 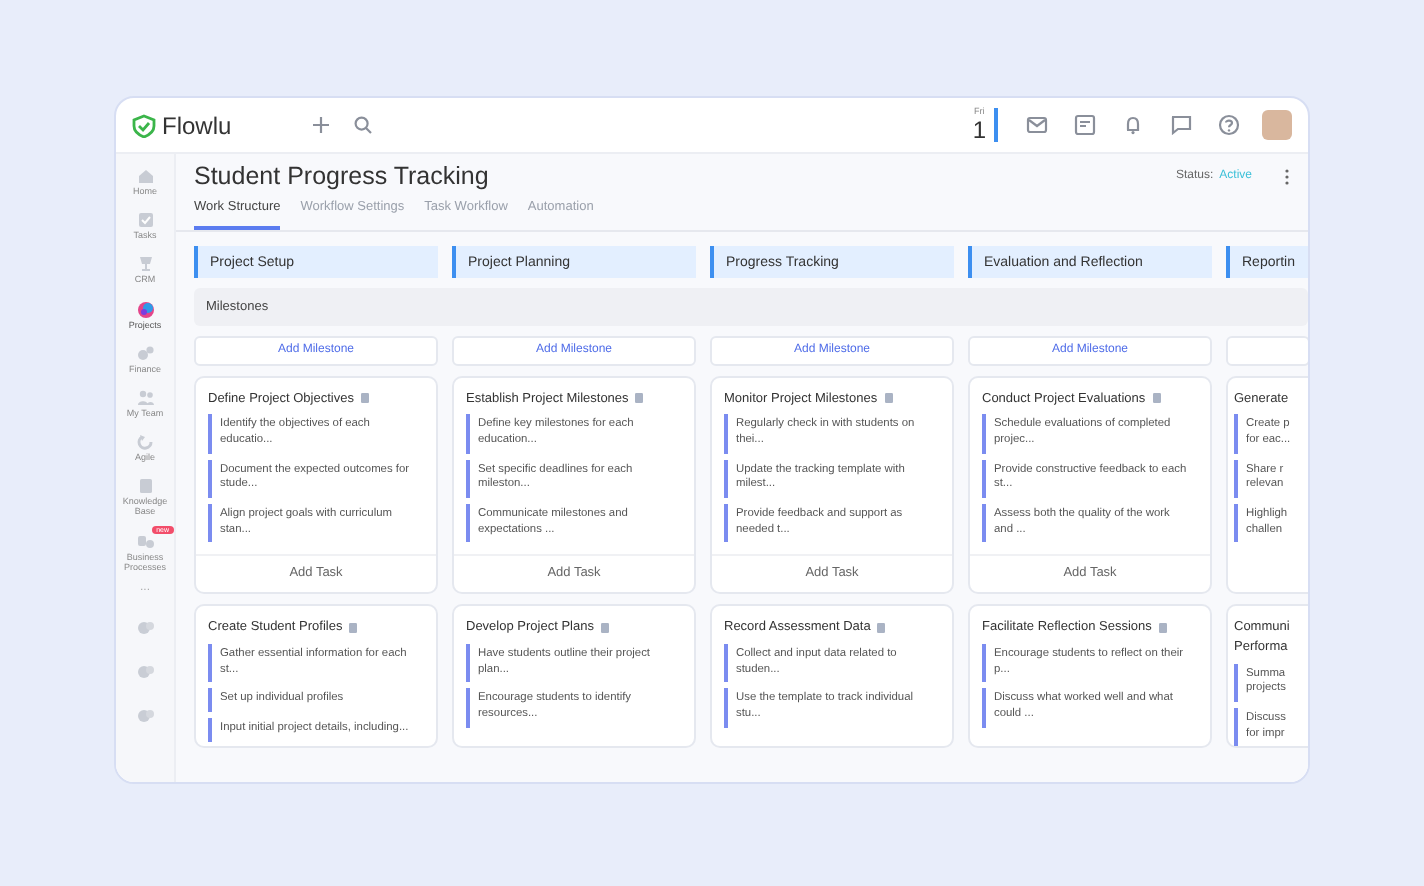 I want to click on date-number: 1, so click(x=979, y=129).